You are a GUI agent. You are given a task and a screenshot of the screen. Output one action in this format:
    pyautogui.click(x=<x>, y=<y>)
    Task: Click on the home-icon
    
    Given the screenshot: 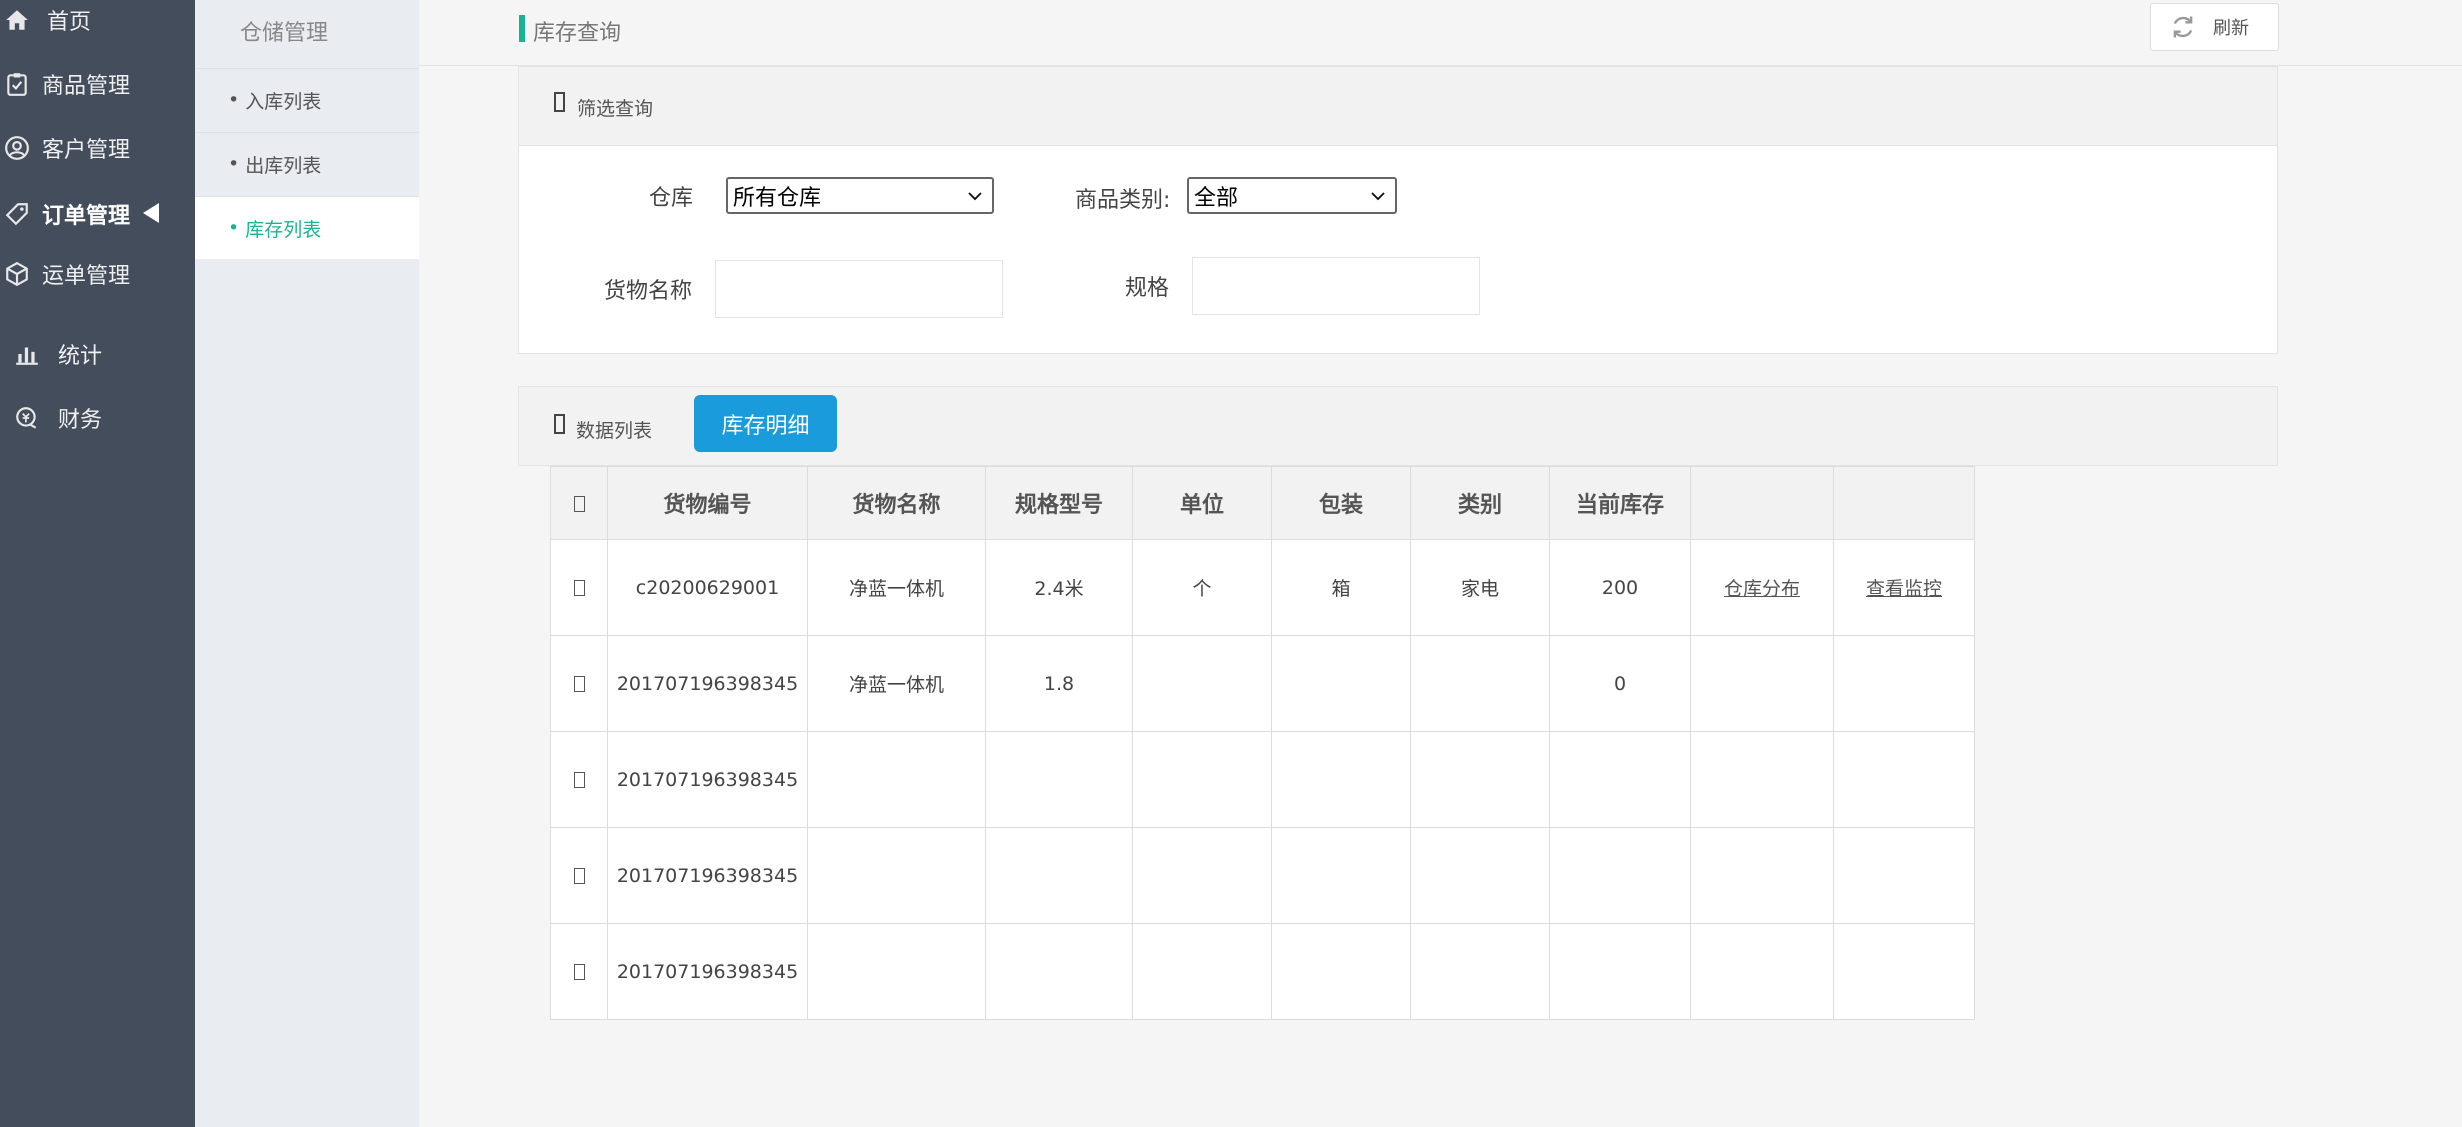 What is the action you would take?
    pyautogui.click(x=17, y=20)
    